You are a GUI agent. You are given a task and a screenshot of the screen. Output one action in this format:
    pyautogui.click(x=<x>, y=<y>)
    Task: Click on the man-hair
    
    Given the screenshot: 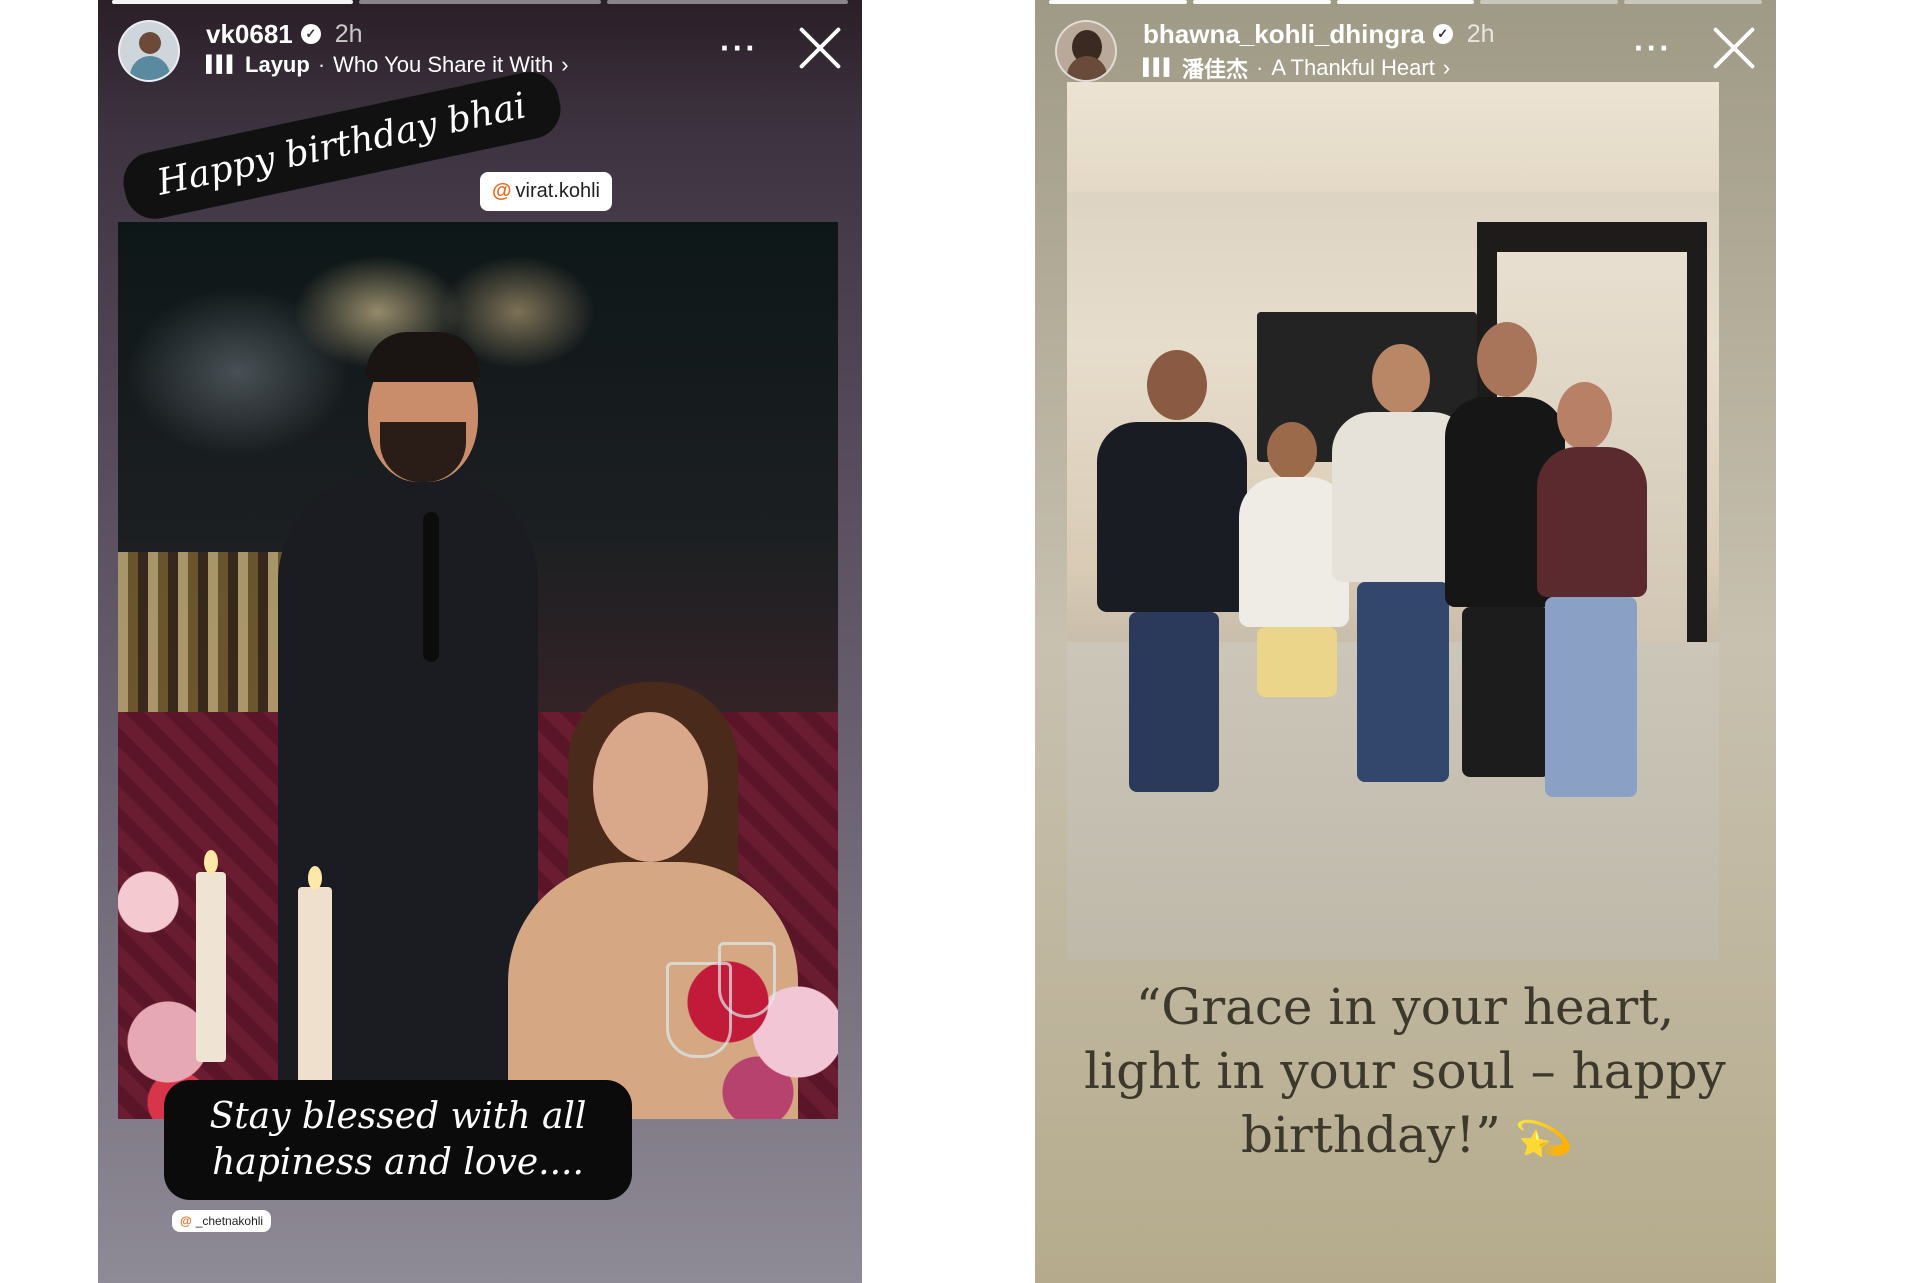 What is the action you would take?
    pyautogui.click(x=423, y=357)
    